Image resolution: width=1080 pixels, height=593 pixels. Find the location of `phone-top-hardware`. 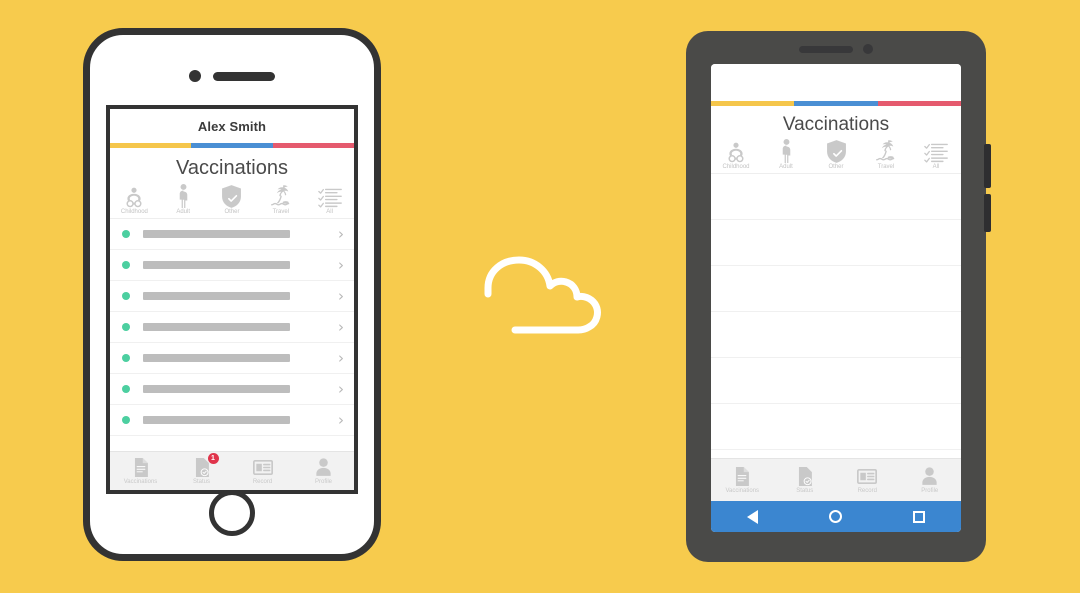

phone-top-hardware is located at coordinates (232, 76).